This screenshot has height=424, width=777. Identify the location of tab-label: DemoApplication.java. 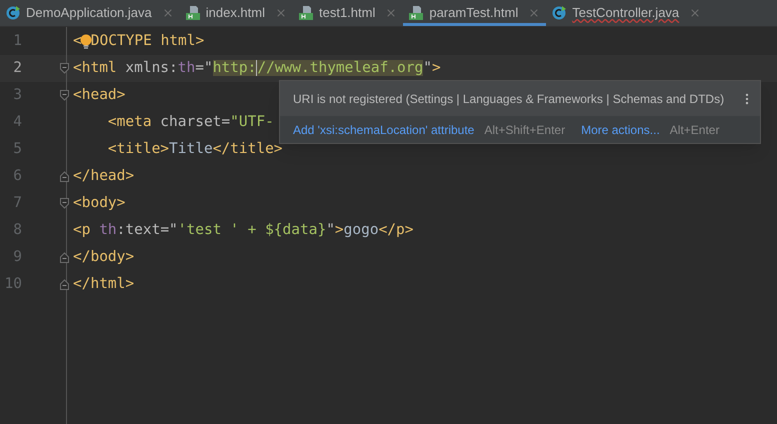
(89, 13).